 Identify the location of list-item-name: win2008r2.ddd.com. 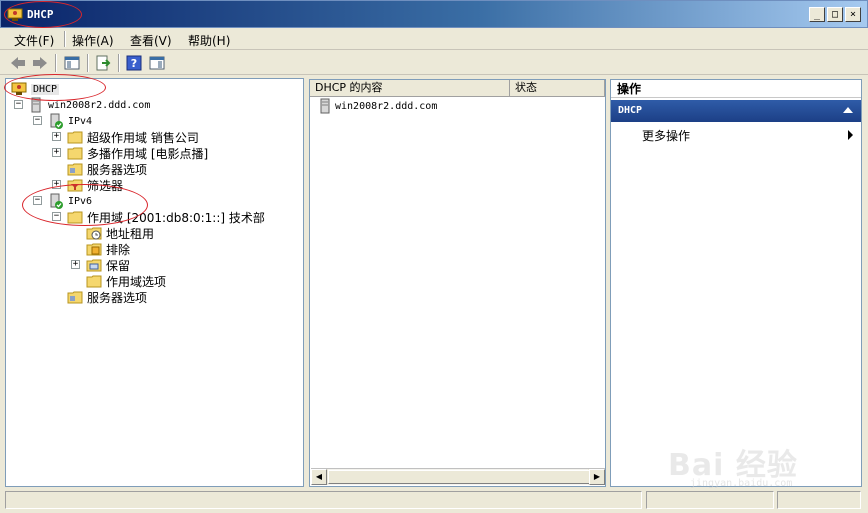
(386, 106).